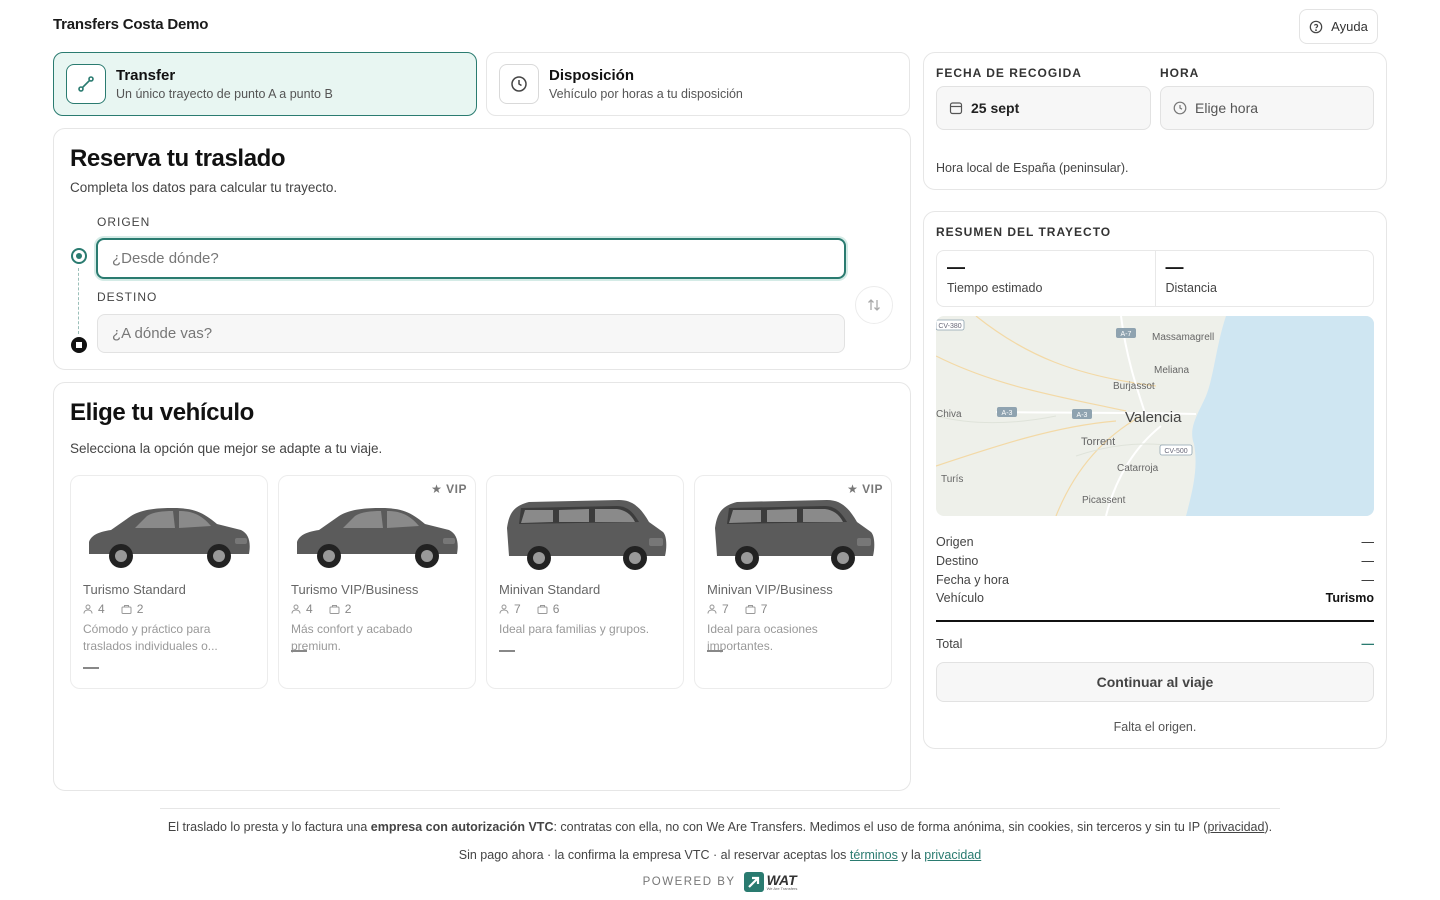  I want to click on missing-origin-note: Falta el origen., so click(1155, 727).